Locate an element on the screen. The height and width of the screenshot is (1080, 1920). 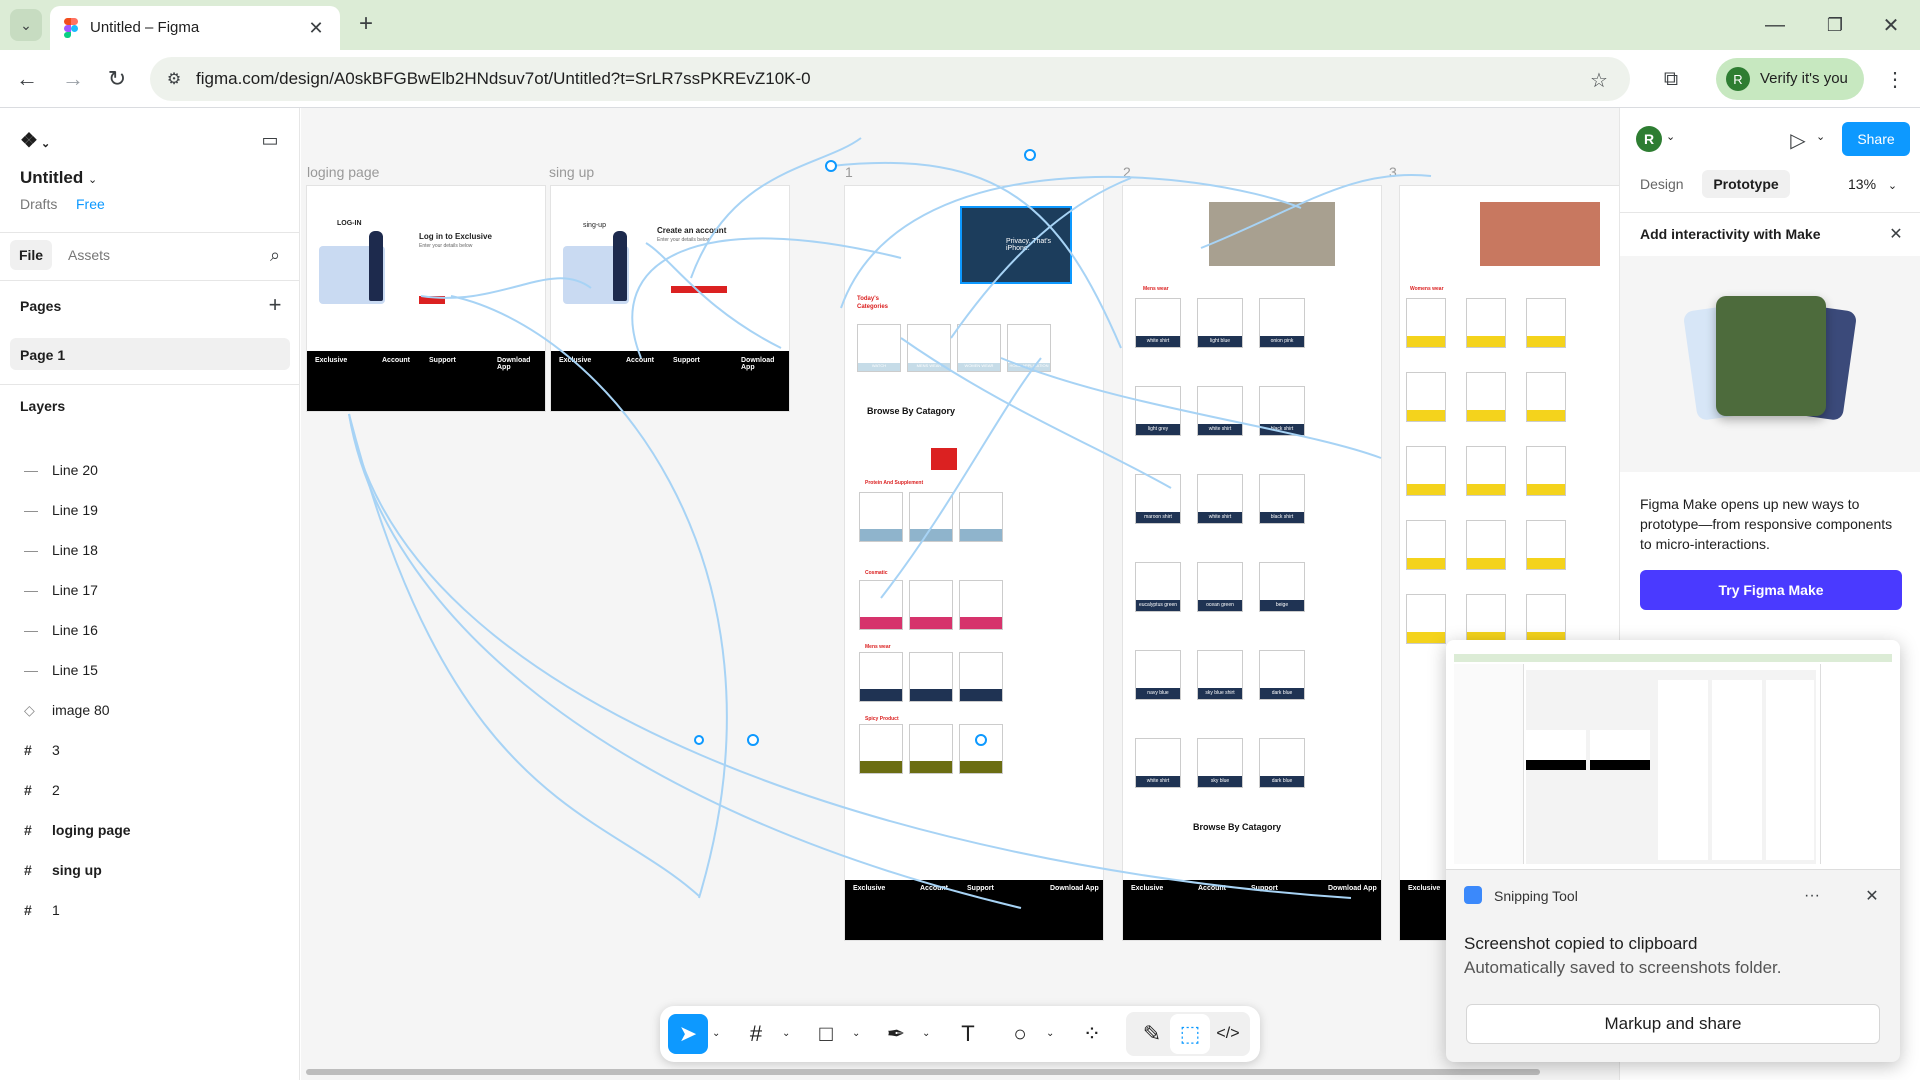
pen-tool-icon: ✒ is located at coordinates (896, 1034).